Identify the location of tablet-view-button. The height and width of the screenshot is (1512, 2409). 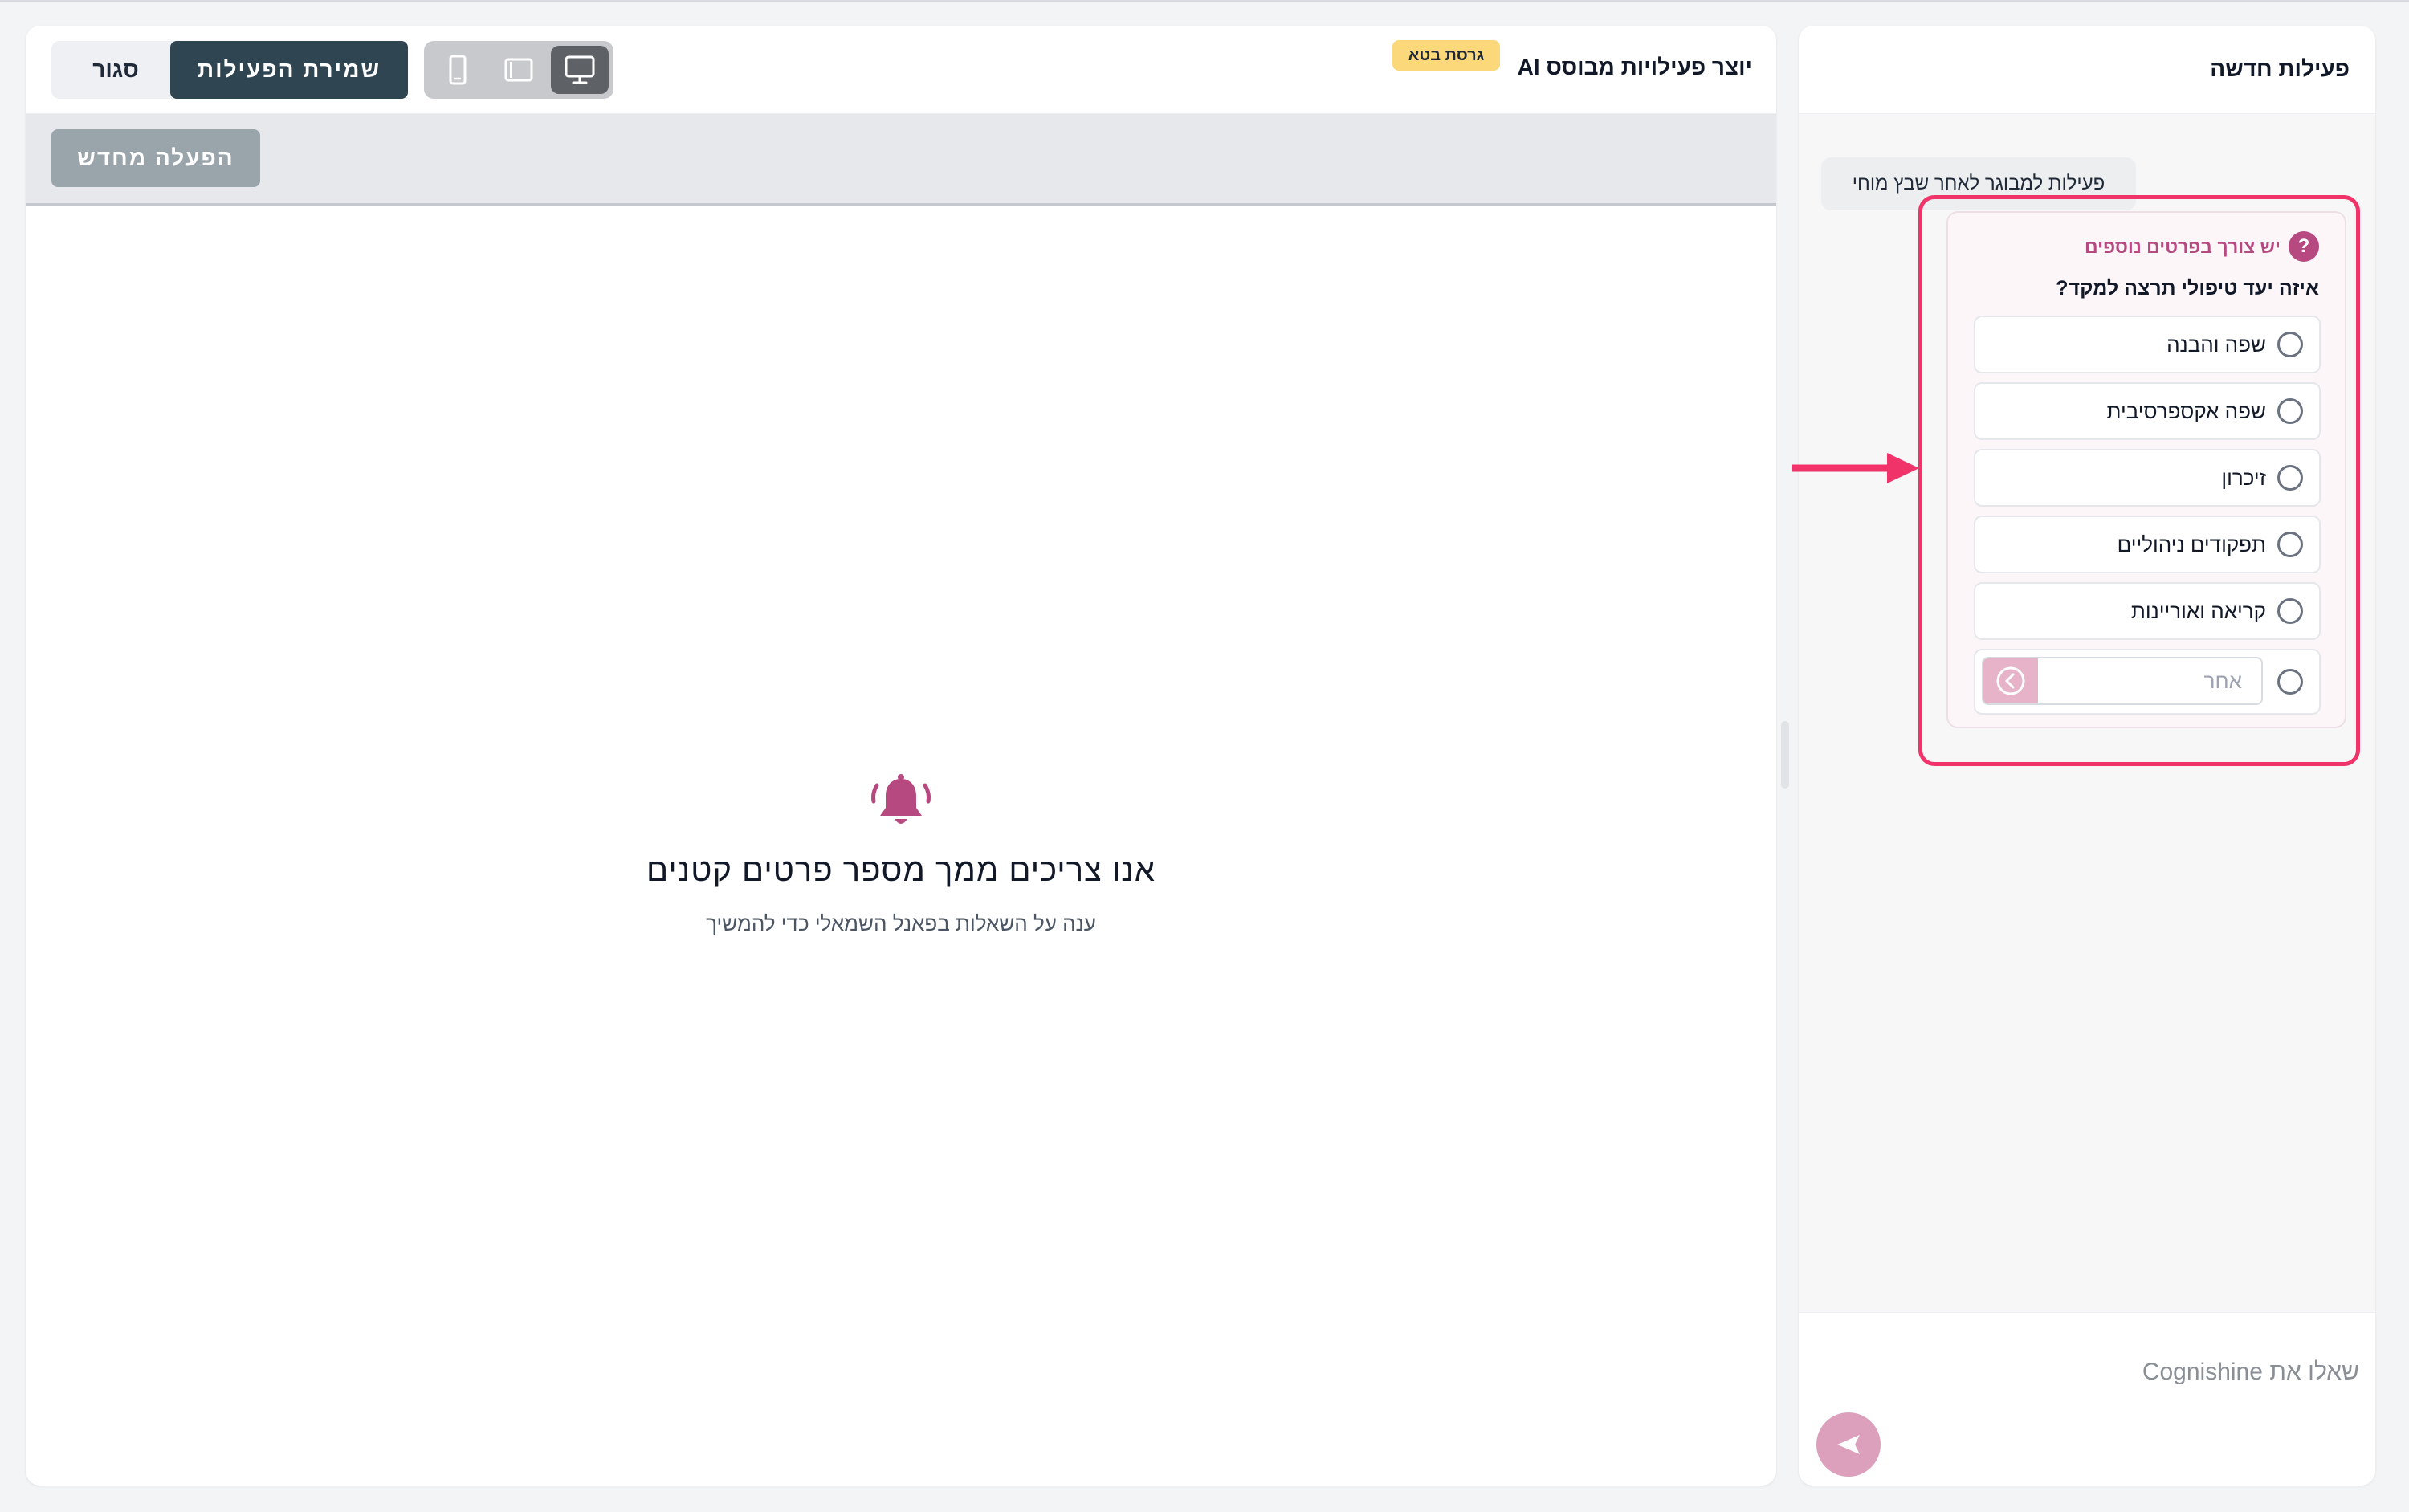
(519, 70).